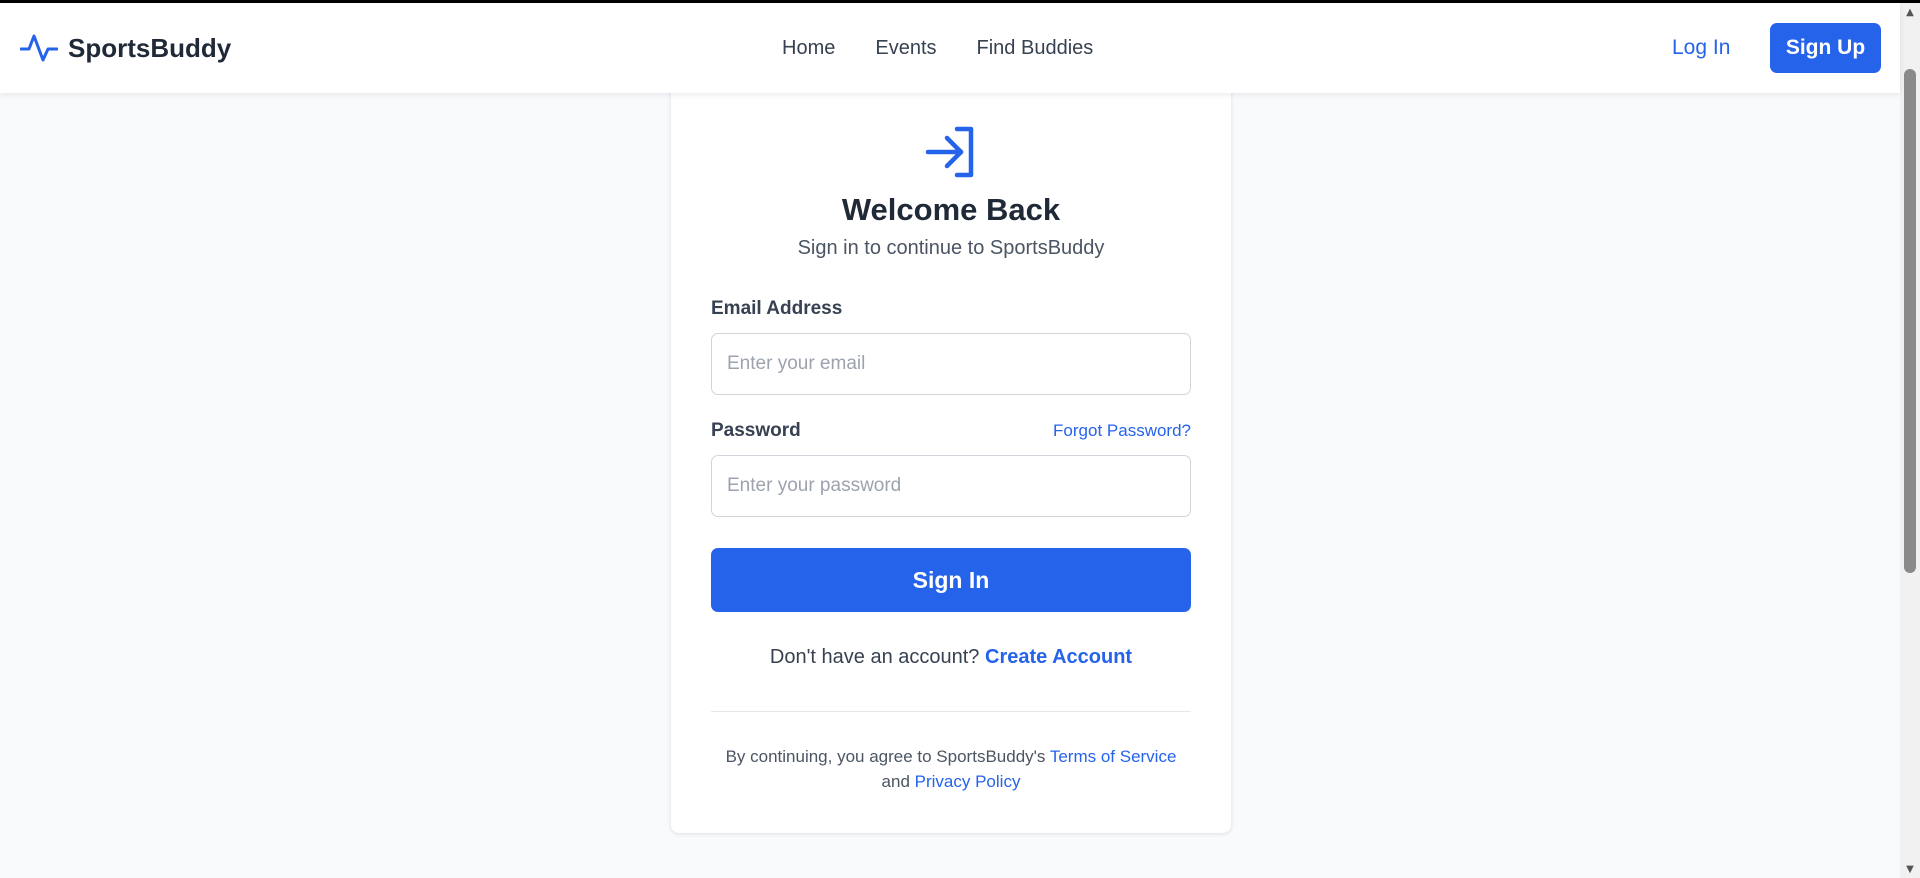 The height and width of the screenshot is (878, 1920). What do you see at coordinates (150, 47) in the screenshot?
I see `brand-name: SportsBuddy` at bounding box center [150, 47].